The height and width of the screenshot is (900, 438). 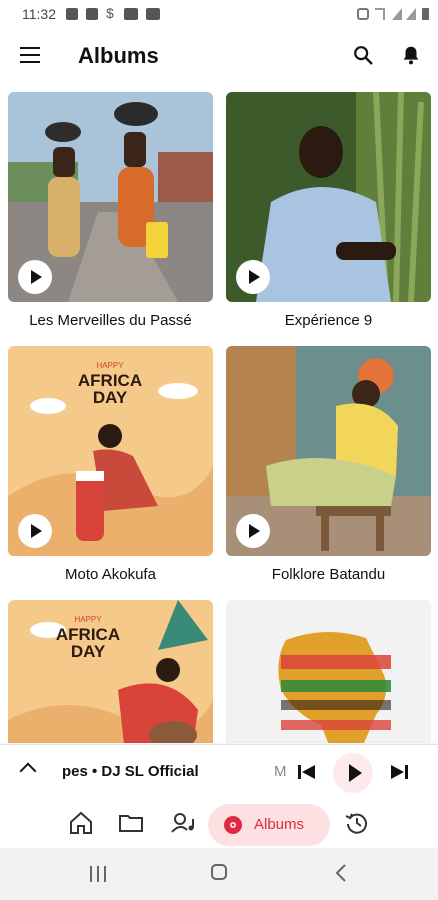 I want to click on album-card-experience-9: Expérience 9, so click(x=328, y=210).